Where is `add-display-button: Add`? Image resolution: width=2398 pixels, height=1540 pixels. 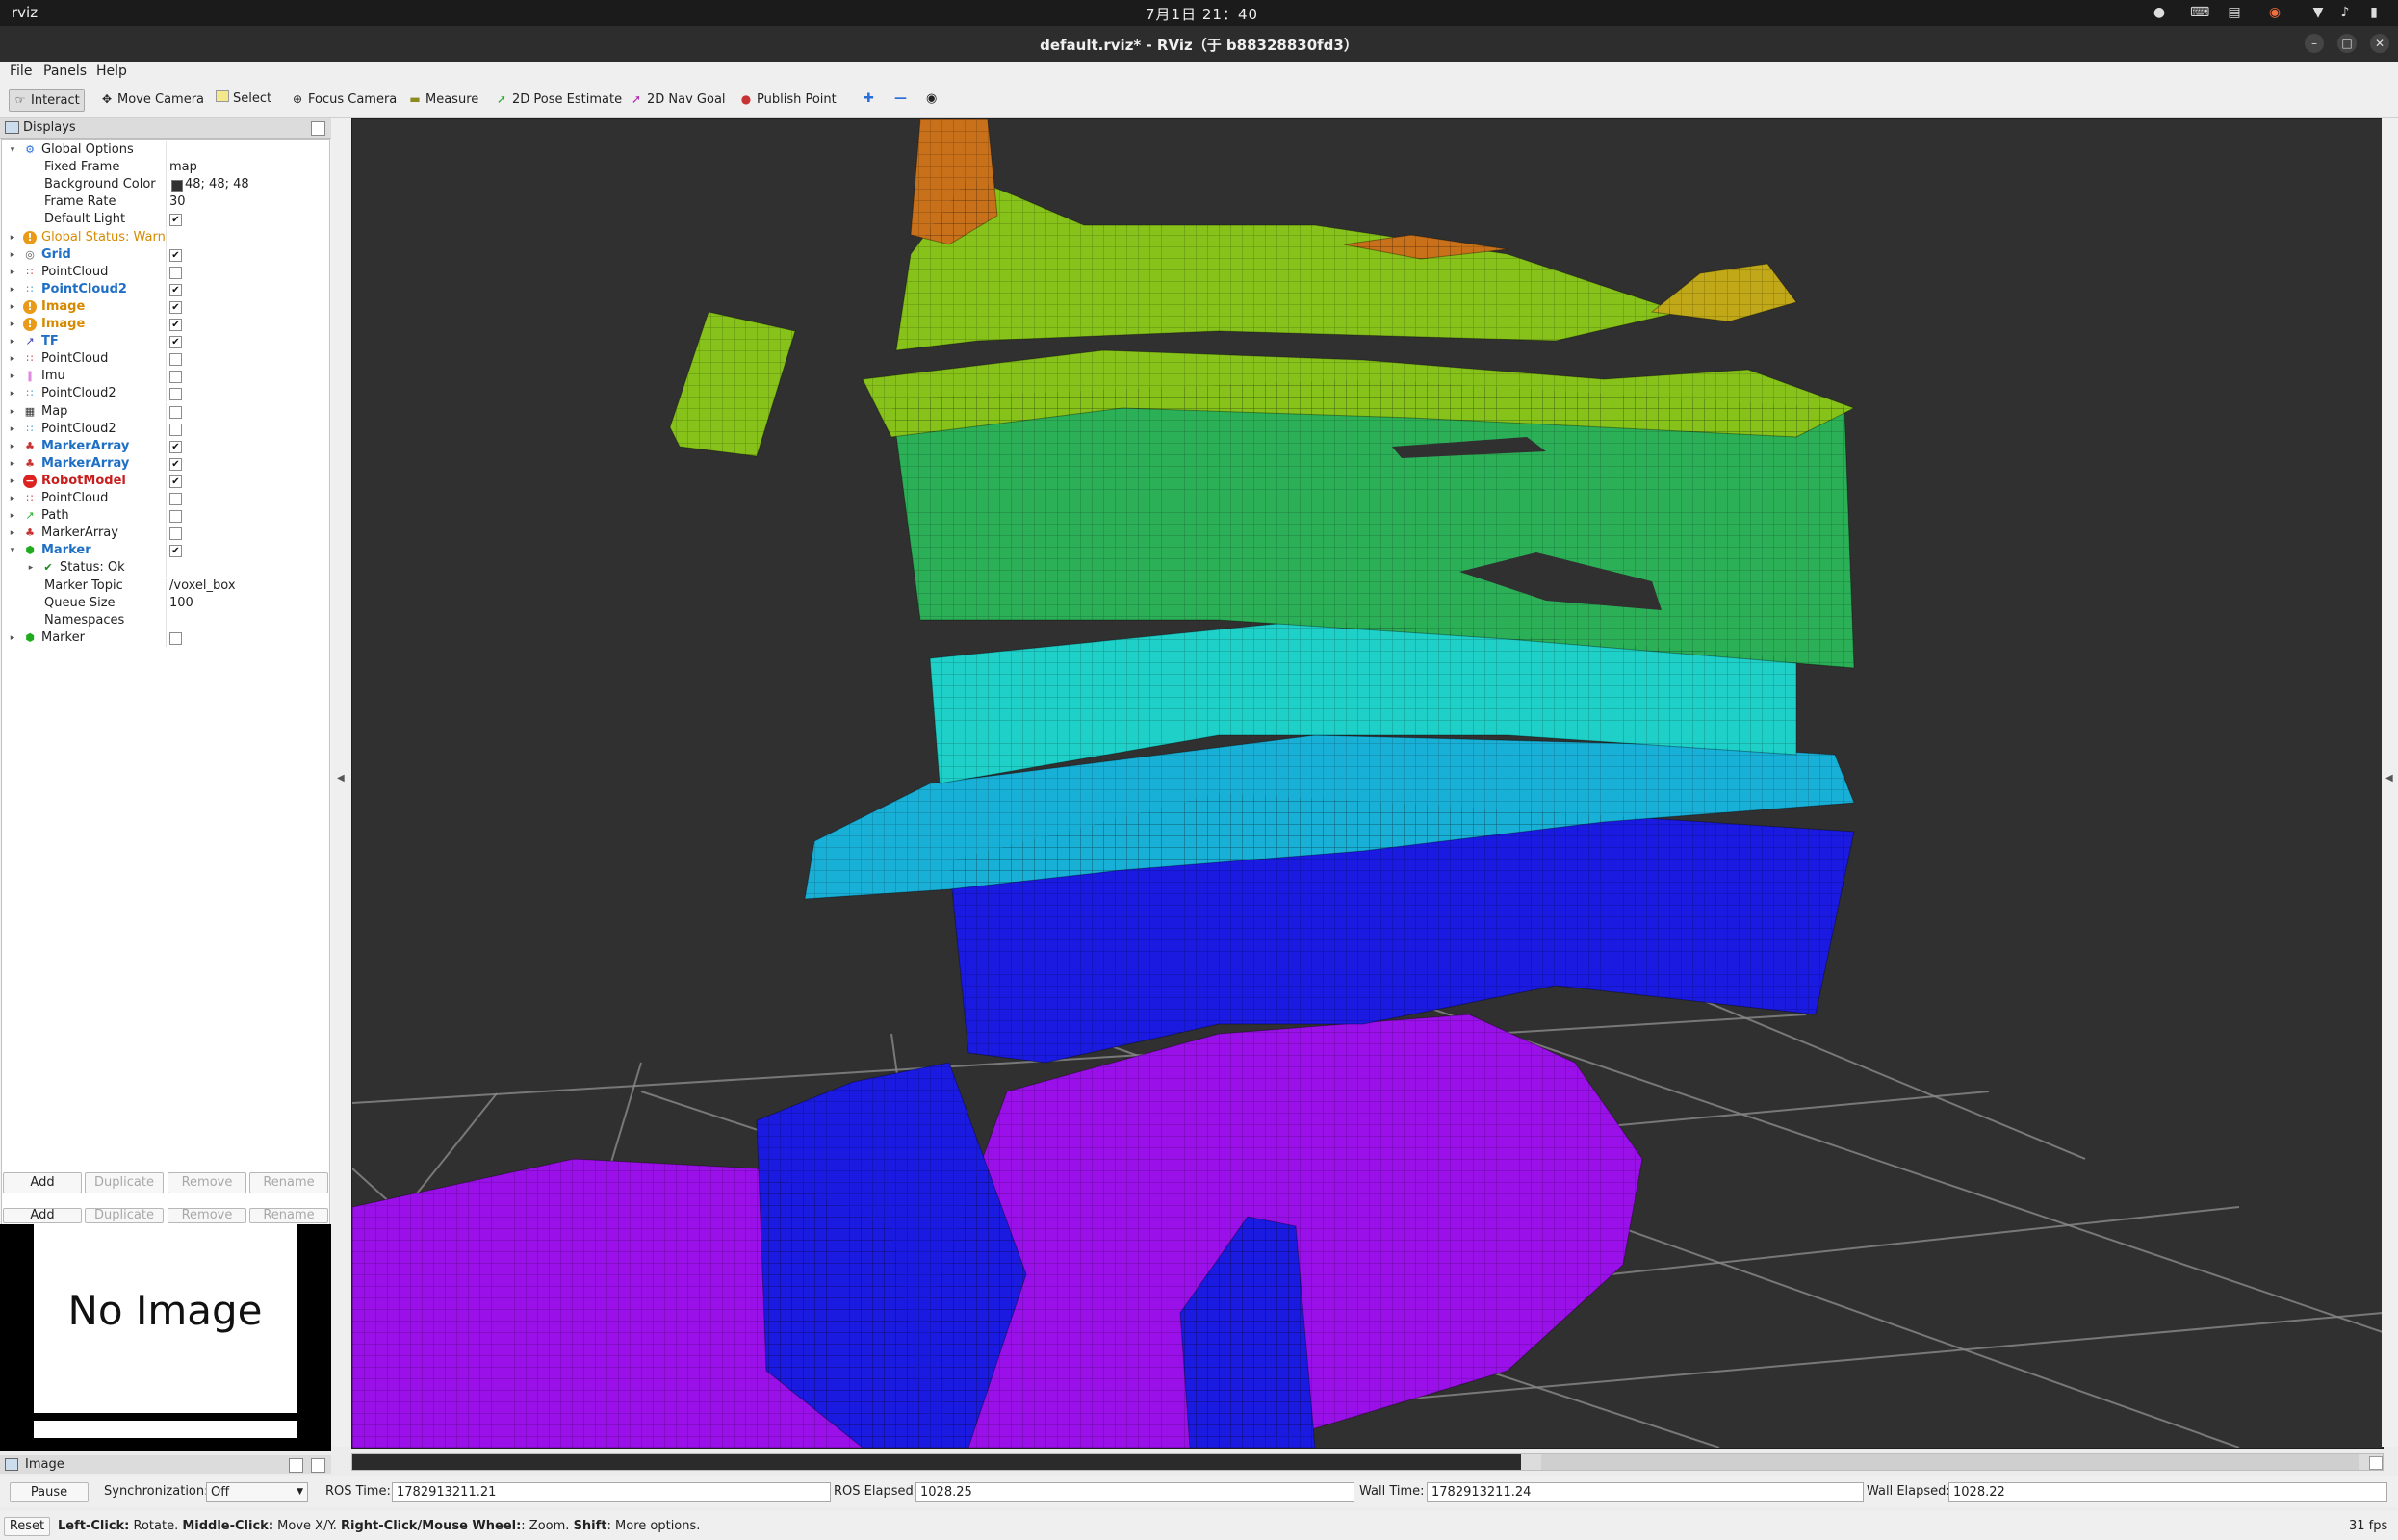 add-display-button: Add is located at coordinates (42, 1183).